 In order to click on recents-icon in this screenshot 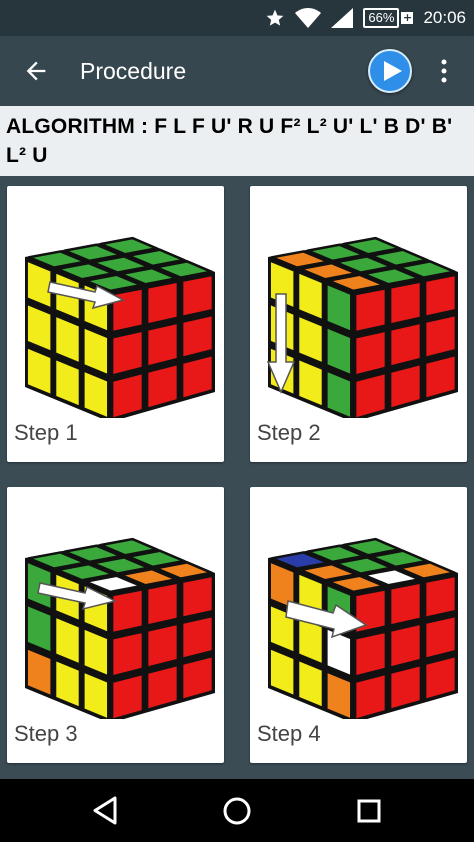, I will do `click(369, 810)`.